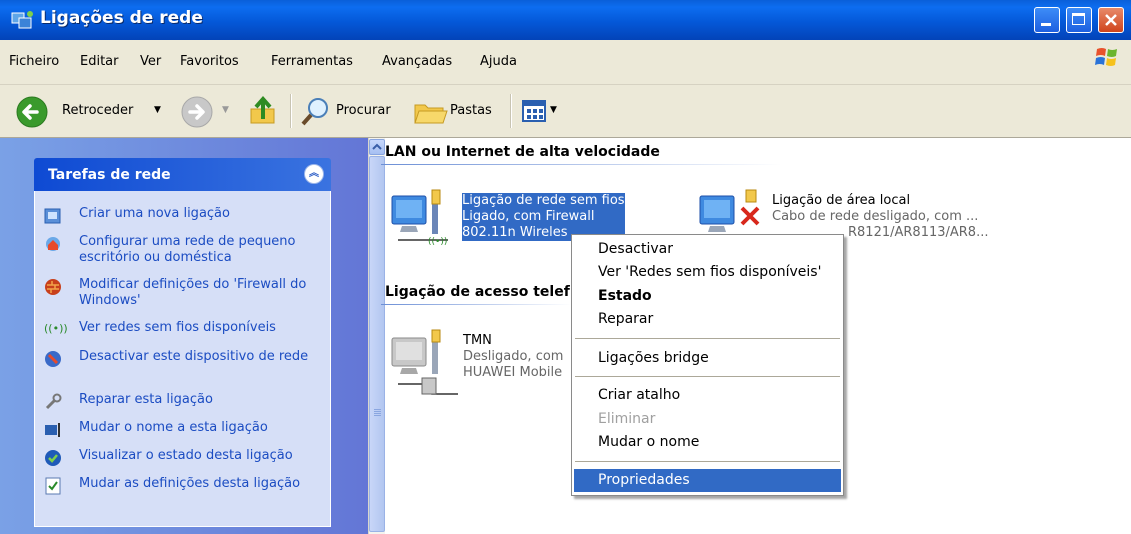 The image size is (1131, 534). I want to click on wireless-connection-name: Ligação de rede sem fios, so click(543, 201).